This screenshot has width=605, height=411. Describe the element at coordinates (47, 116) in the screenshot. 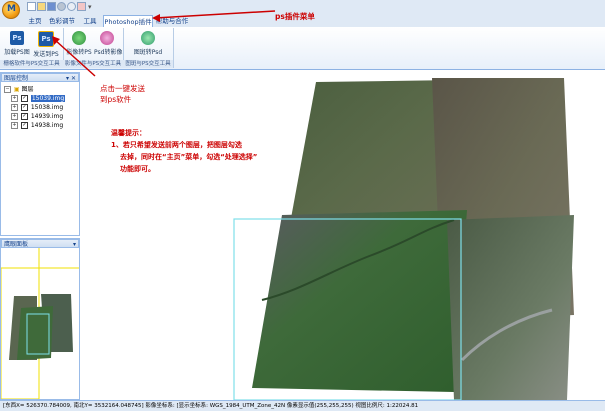

I see `layer-label: 14939.img` at that location.